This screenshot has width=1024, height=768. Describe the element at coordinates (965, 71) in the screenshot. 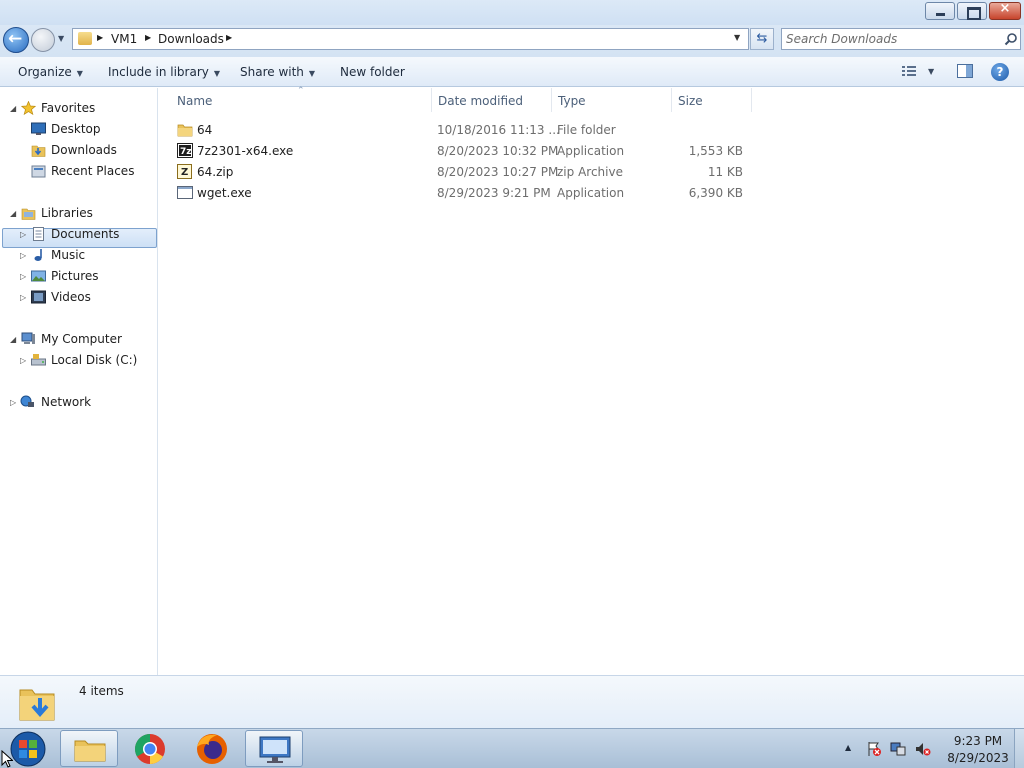

I see `preview-pane-button` at that location.